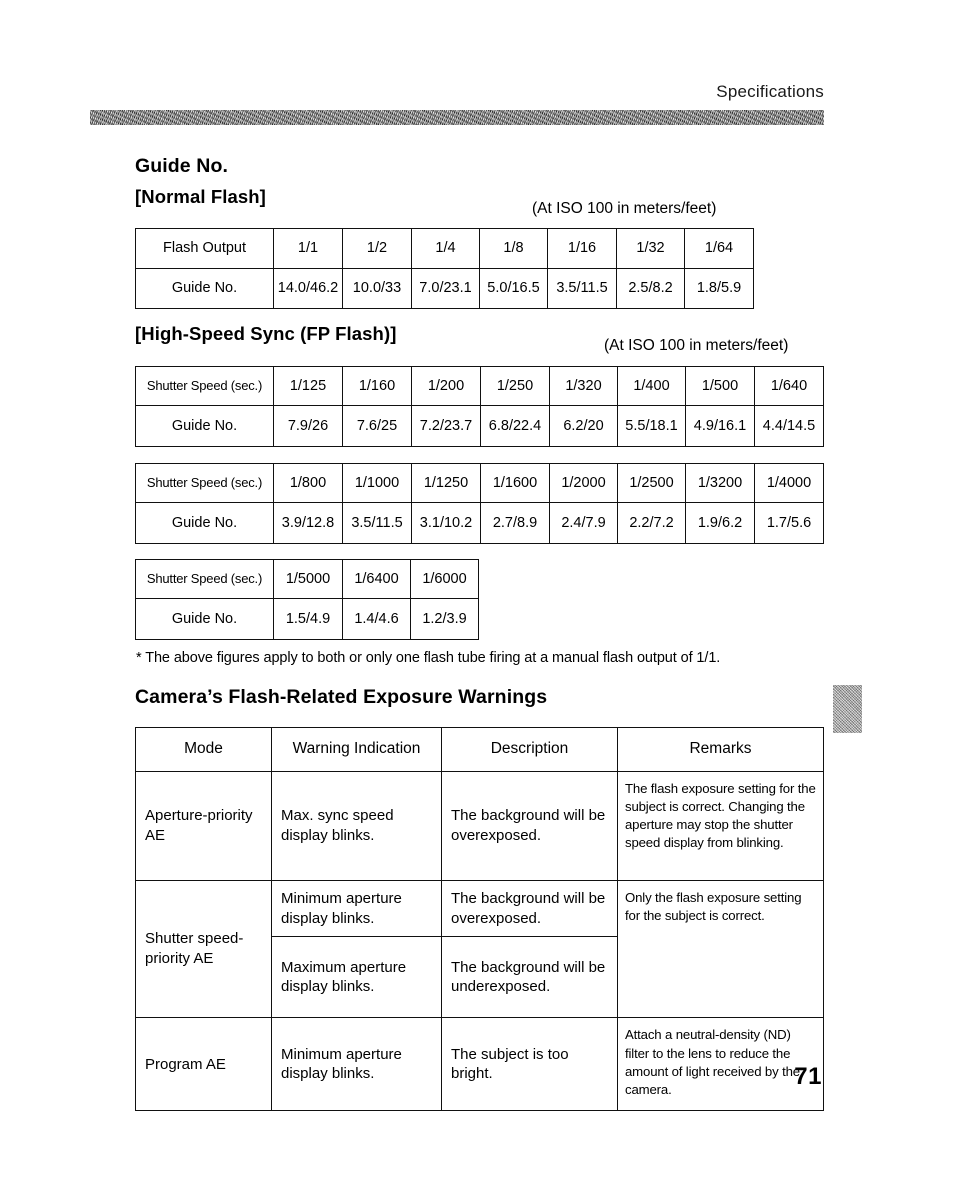 The width and height of the screenshot is (954, 1177). Describe the element at coordinates (624, 208) in the screenshot. I see `iso-note-normal-flash: (At ISO 100 in meters/feet)` at that location.